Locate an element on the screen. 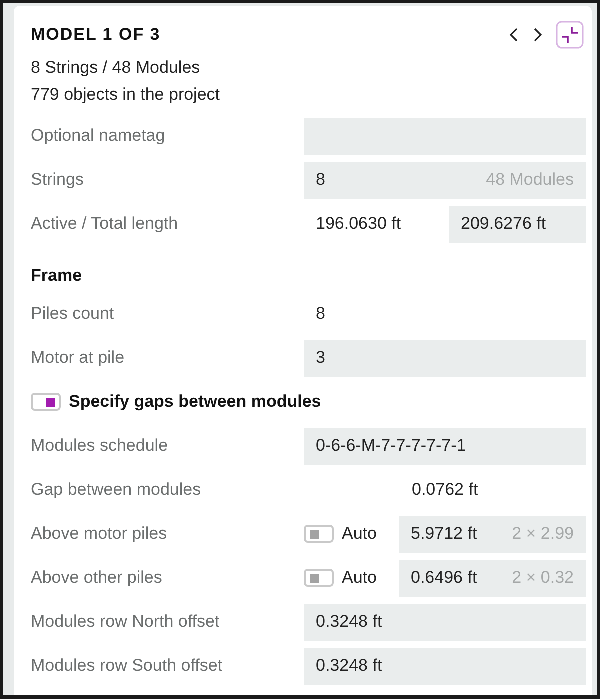 The width and height of the screenshot is (600, 699). switch-label: Specify gaps between modules is located at coordinates (195, 402).